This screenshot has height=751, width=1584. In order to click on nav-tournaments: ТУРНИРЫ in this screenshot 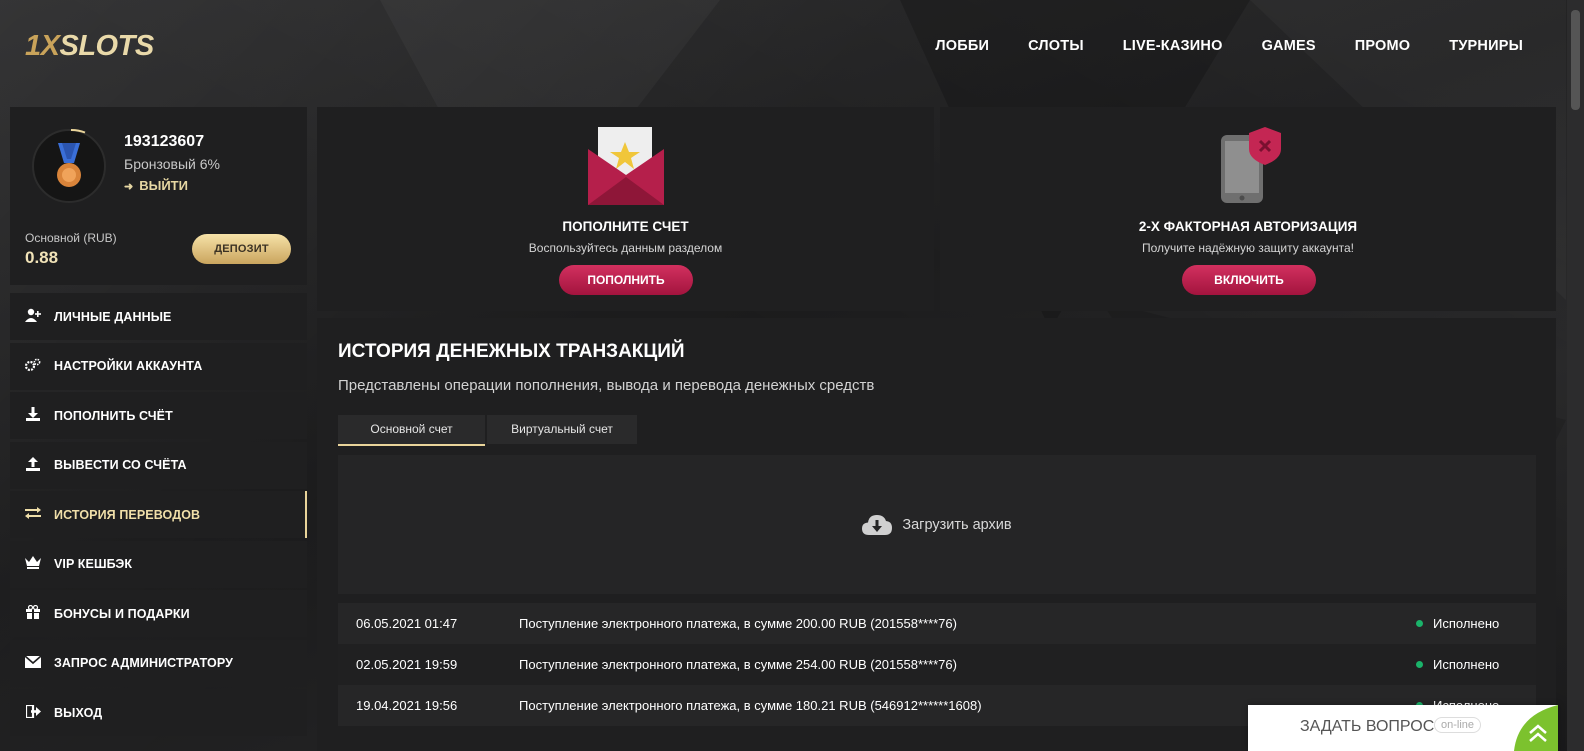, I will do `click(1486, 46)`.